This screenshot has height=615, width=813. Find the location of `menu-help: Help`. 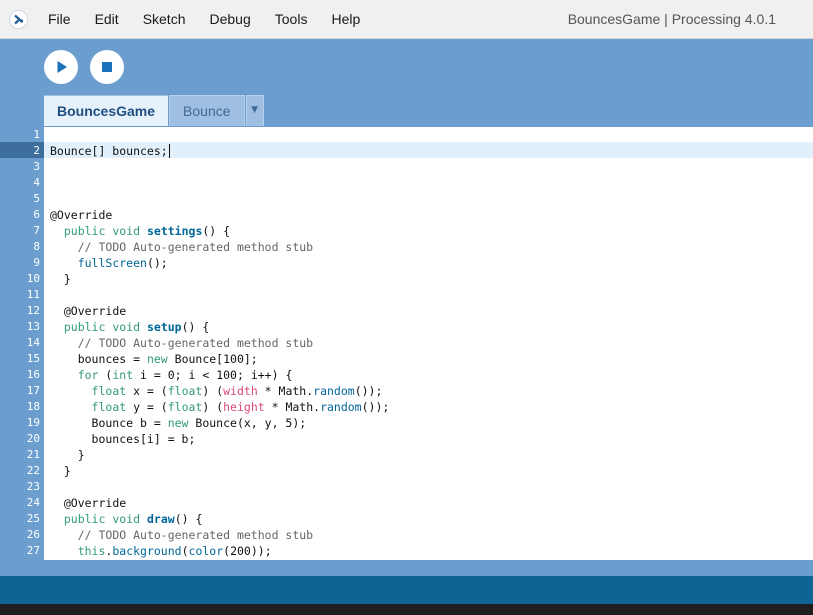

menu-help: Help is located at coordinates (345, 19).